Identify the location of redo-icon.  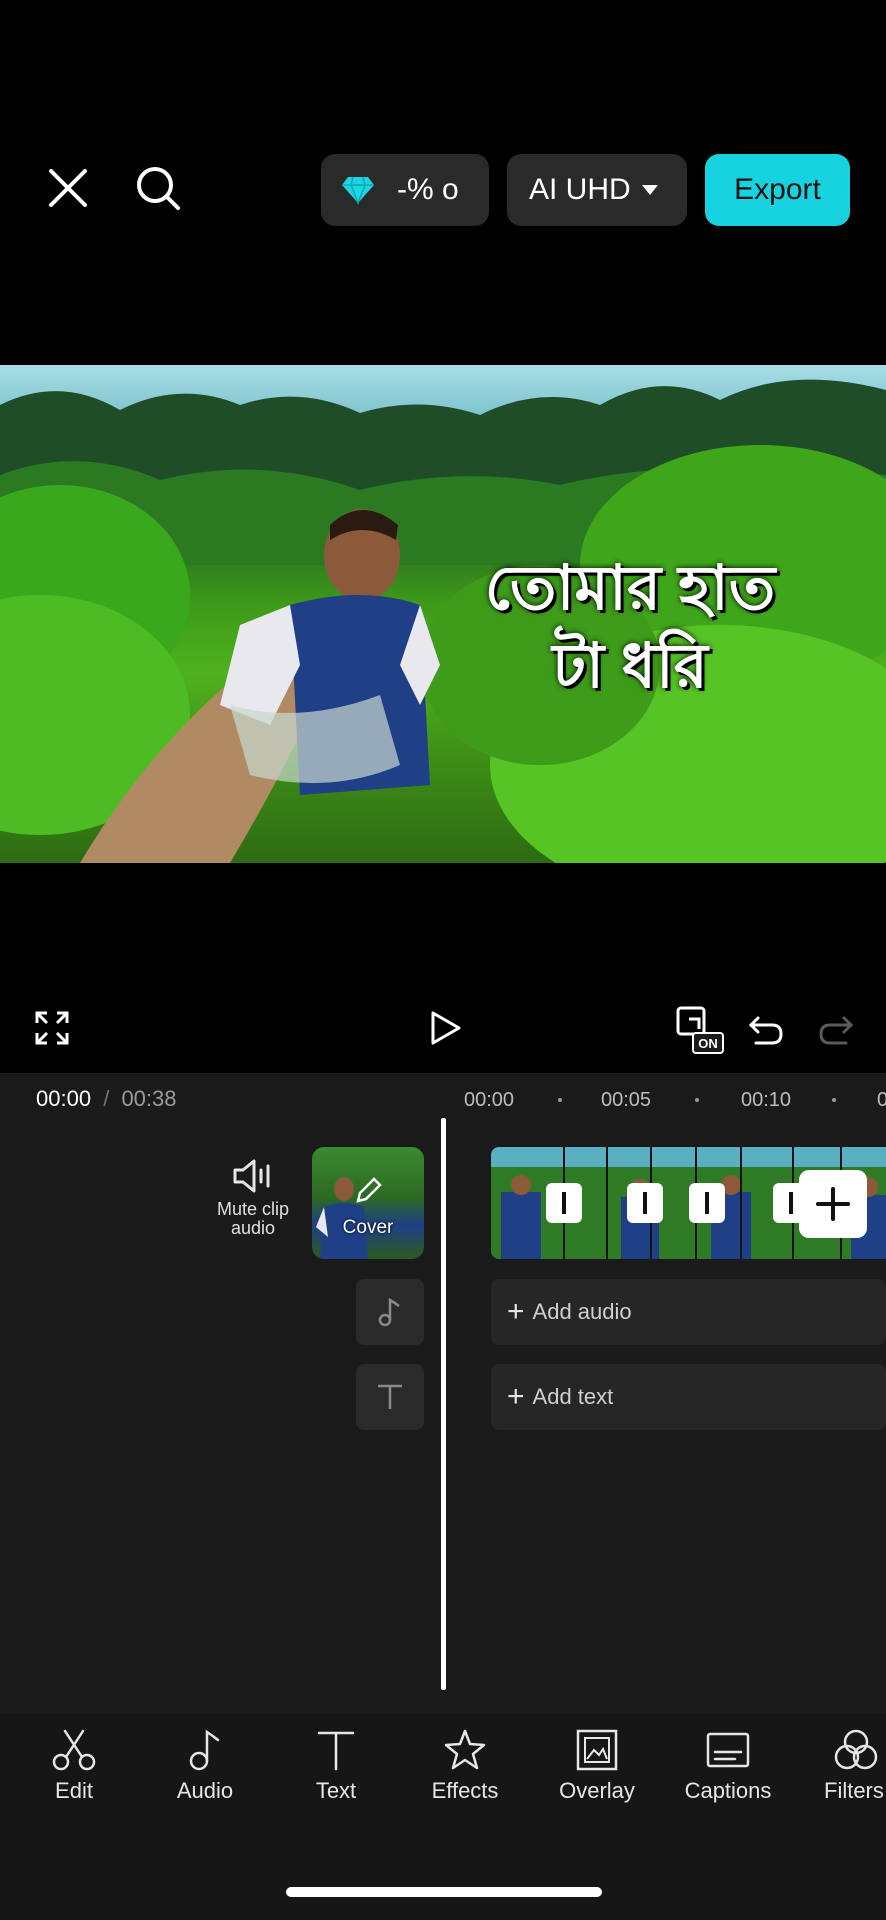
(836, 1030).